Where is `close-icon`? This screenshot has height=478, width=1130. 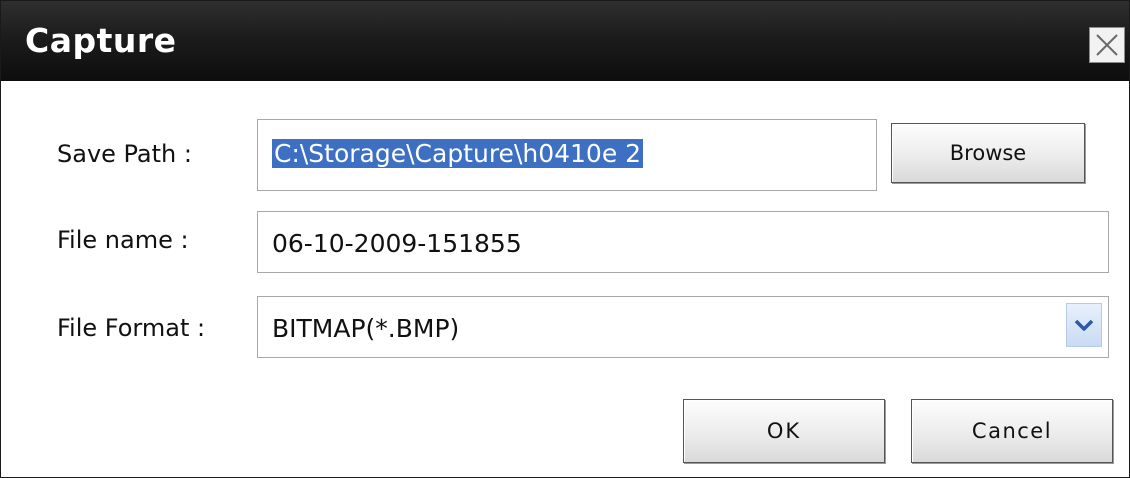
close-icon is located at coordinates (1107, 45).